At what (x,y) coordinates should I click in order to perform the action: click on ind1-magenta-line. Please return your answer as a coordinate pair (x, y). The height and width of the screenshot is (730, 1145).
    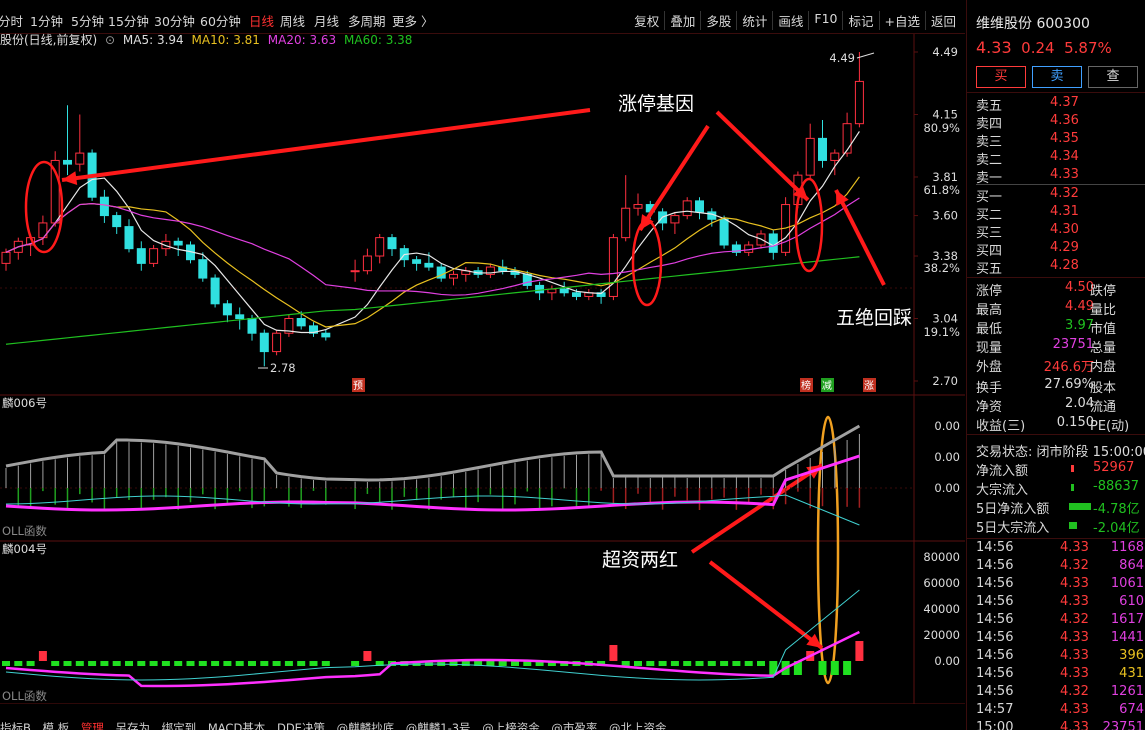
    Looking at the image, I should click on (432, 483).